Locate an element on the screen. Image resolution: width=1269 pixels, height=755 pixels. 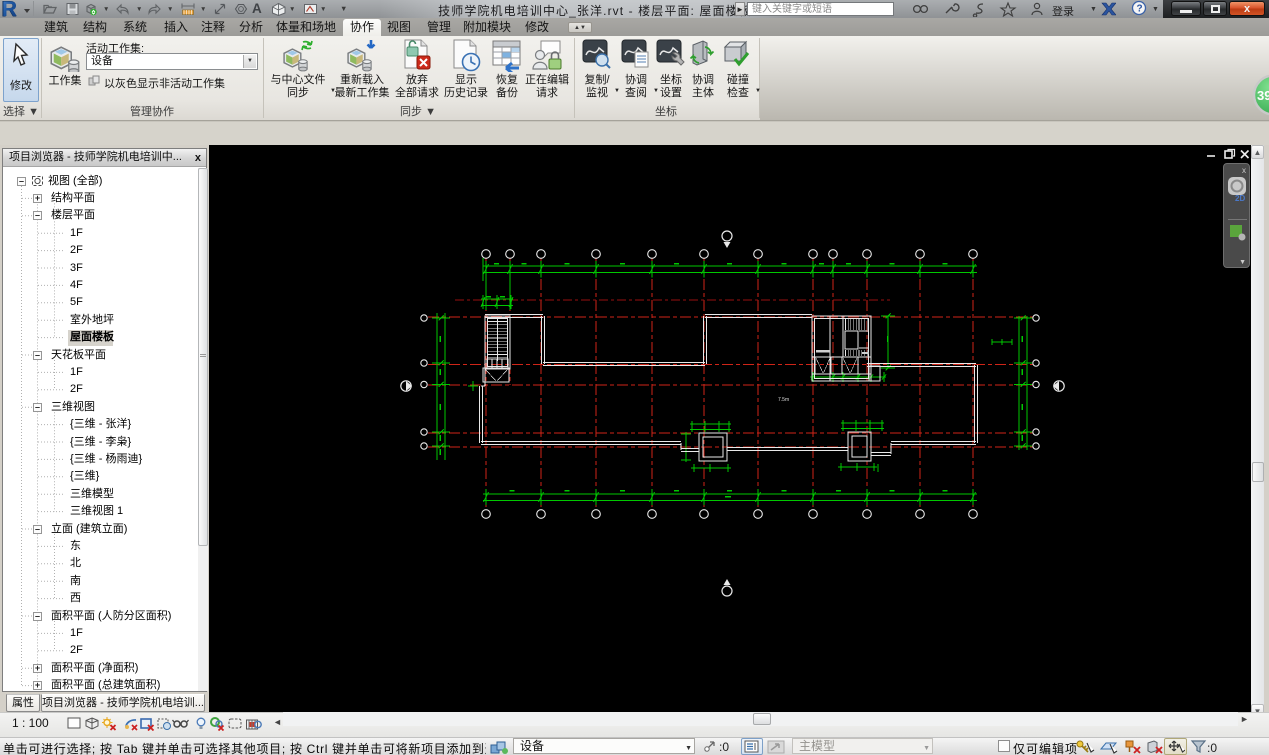
svg-text: 7.5m is located at coordinates (783, 400).